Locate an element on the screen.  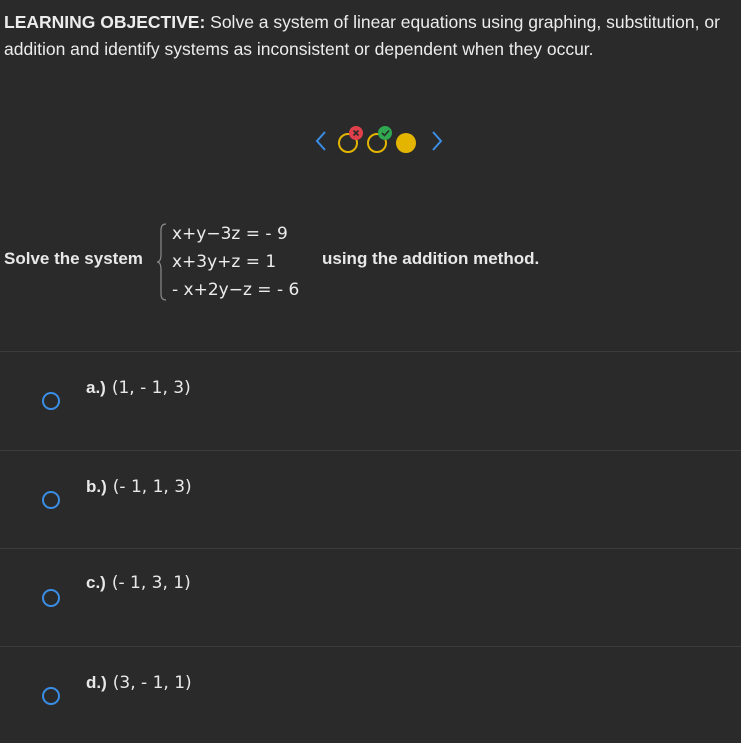
equation-1: x+y−3z = - 9 is located at coordinates (230, 234).